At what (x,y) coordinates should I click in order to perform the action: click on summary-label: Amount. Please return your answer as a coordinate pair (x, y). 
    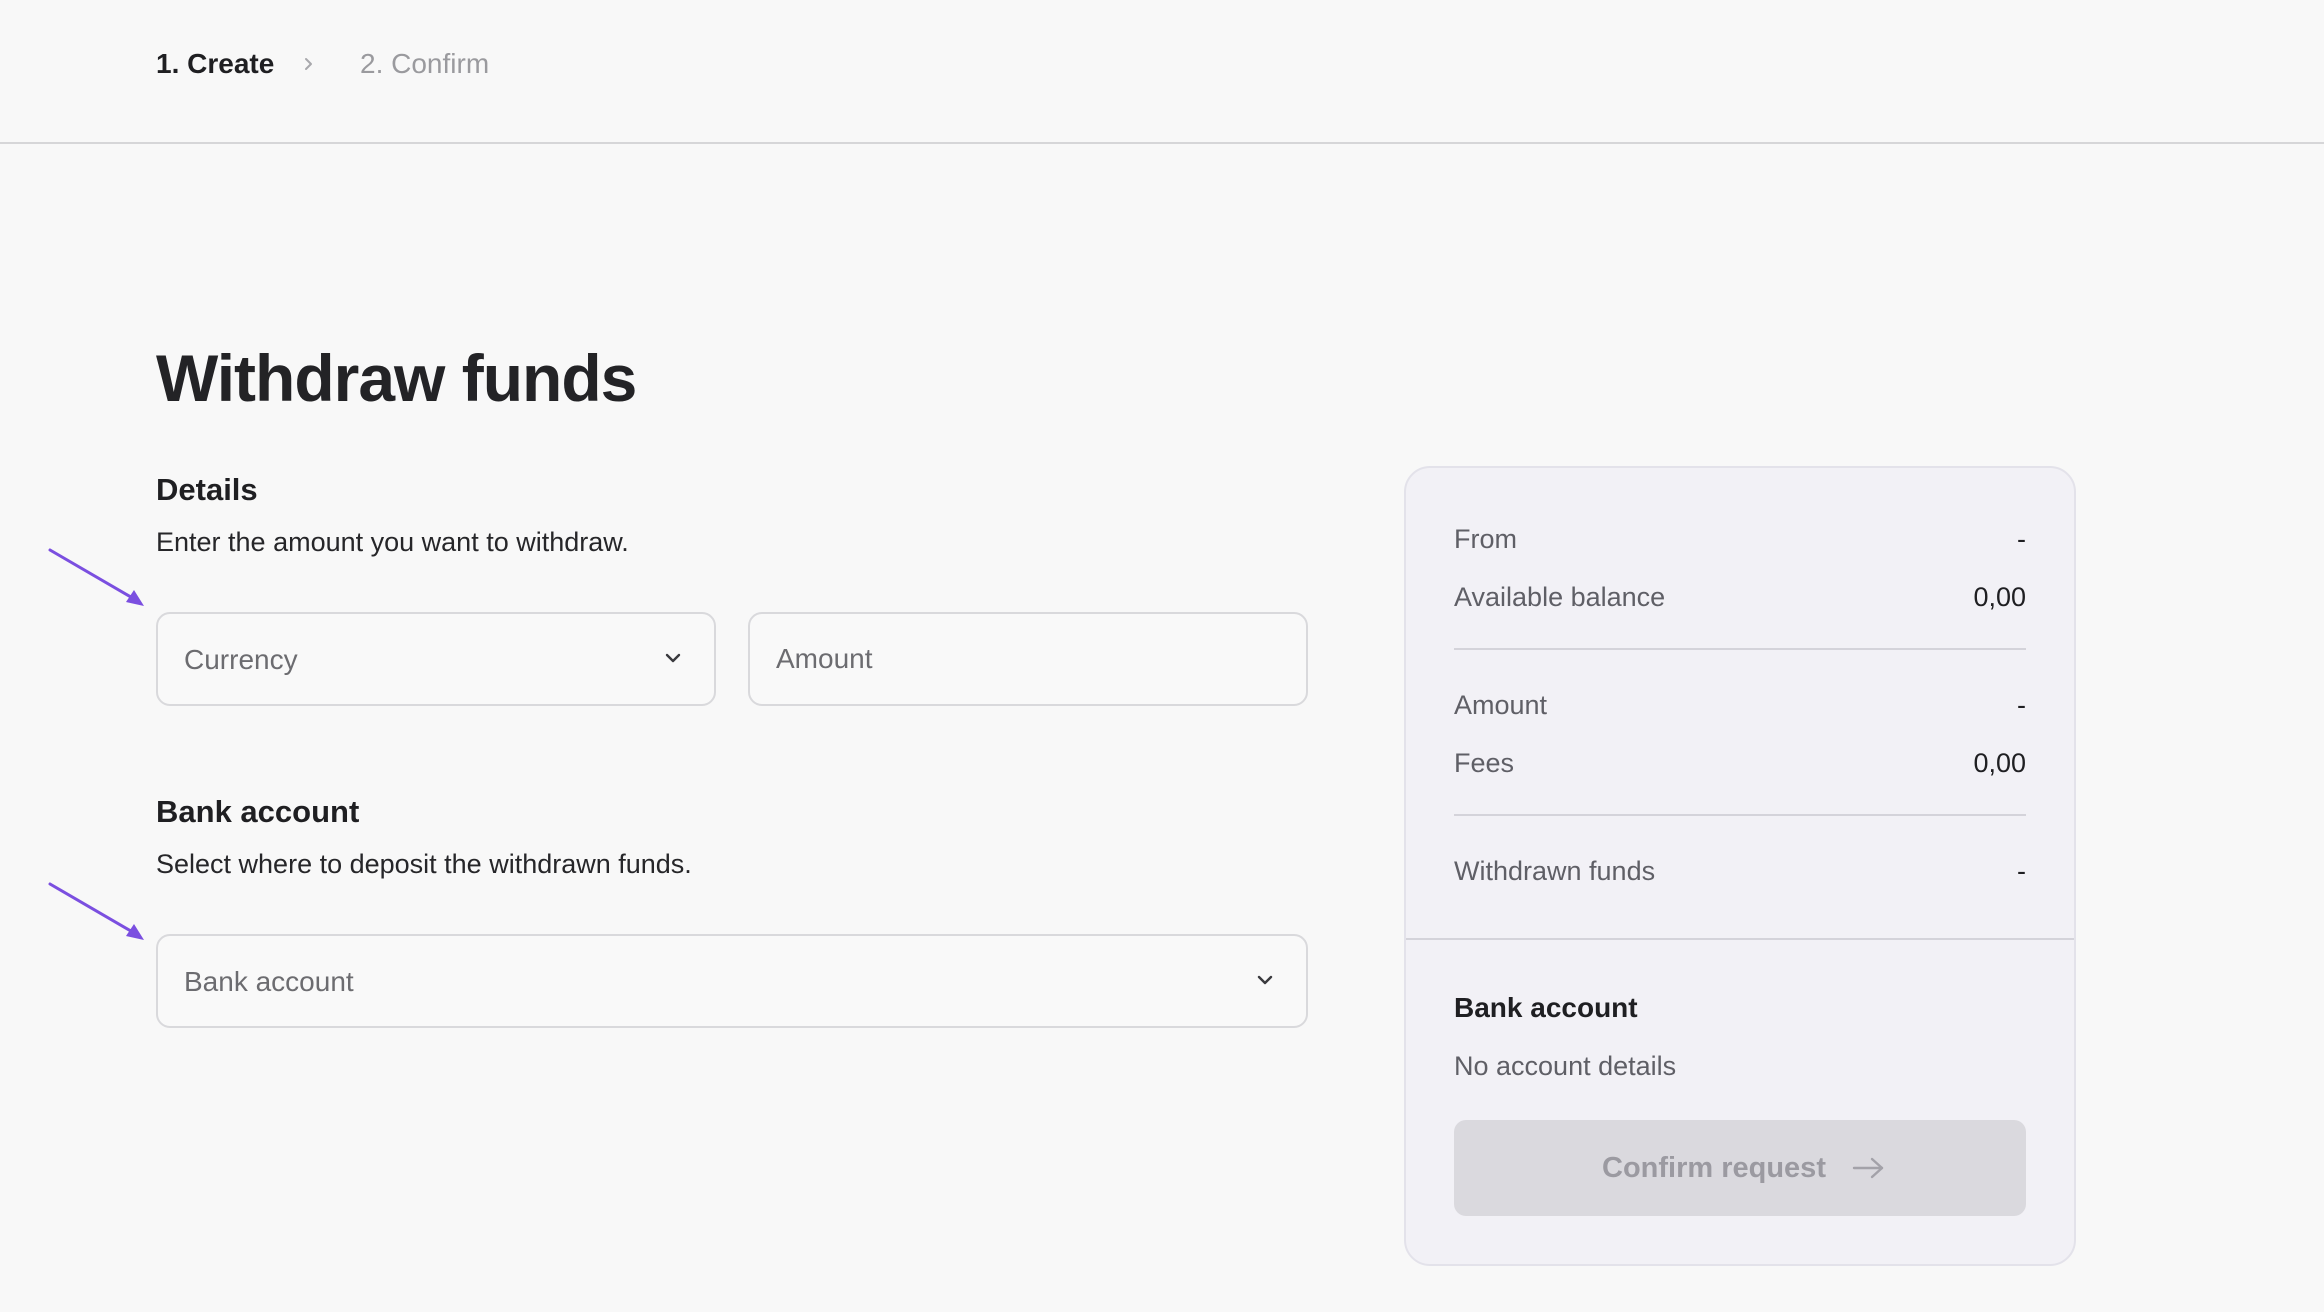
    Looking at the image, I should click on (1501, 705).